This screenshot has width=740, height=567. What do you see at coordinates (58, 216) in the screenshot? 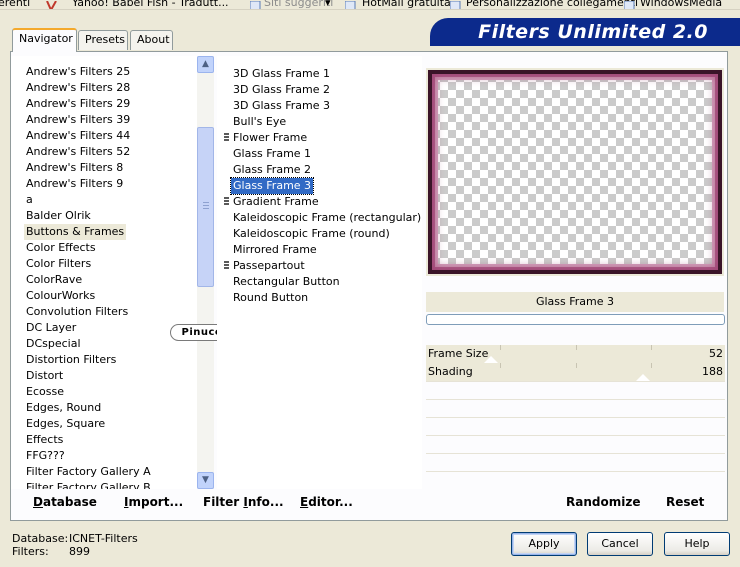
I see `category-item: Balder Olrik` at bounding box center [58, 216].